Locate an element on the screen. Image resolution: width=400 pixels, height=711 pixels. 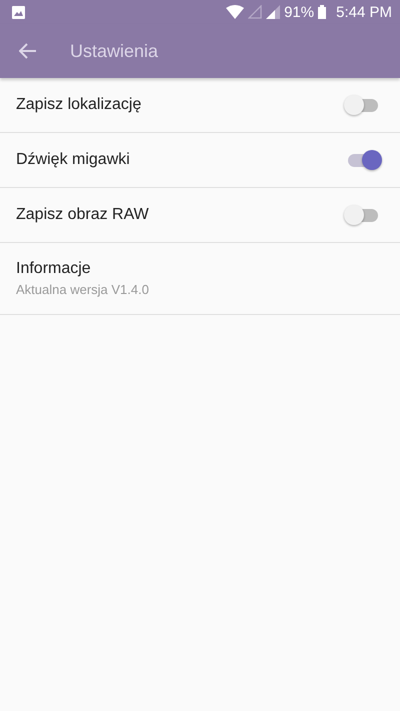
battery-percent: 91% is located at coordinates (299, 12).